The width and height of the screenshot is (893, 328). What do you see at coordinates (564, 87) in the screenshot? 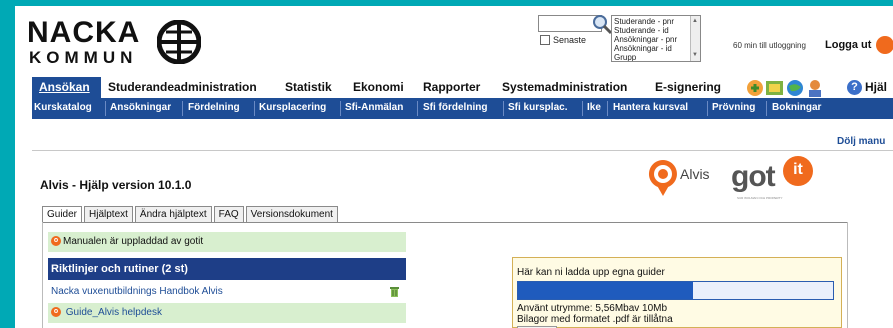
I see `menu-item-systemadministration: Systemadministration` at bounding box center [564, 87].